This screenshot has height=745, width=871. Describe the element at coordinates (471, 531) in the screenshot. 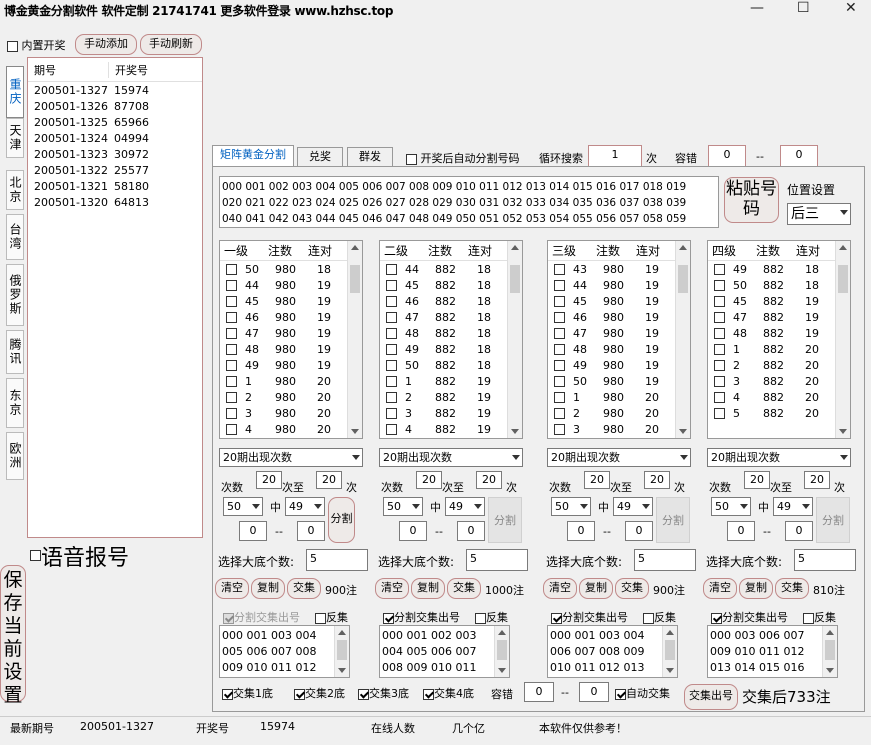

I see `range-to-input: 0` at that location.